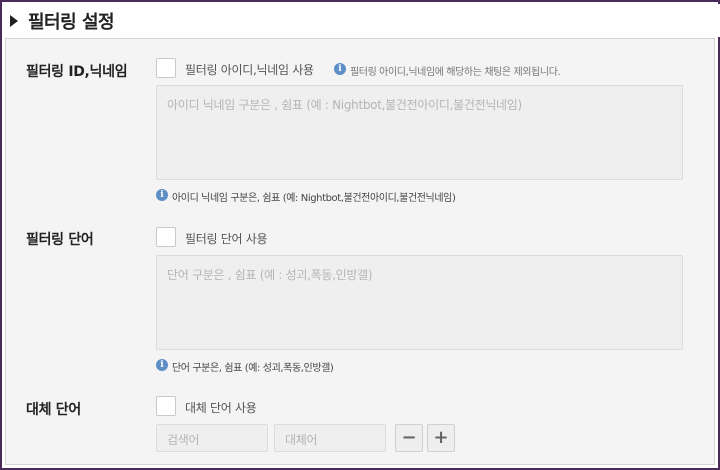  Describe the element at coordinates (77, 72) in the screenshot. I see `id-filter-label: 필터링 ID,닉네임` at that location.